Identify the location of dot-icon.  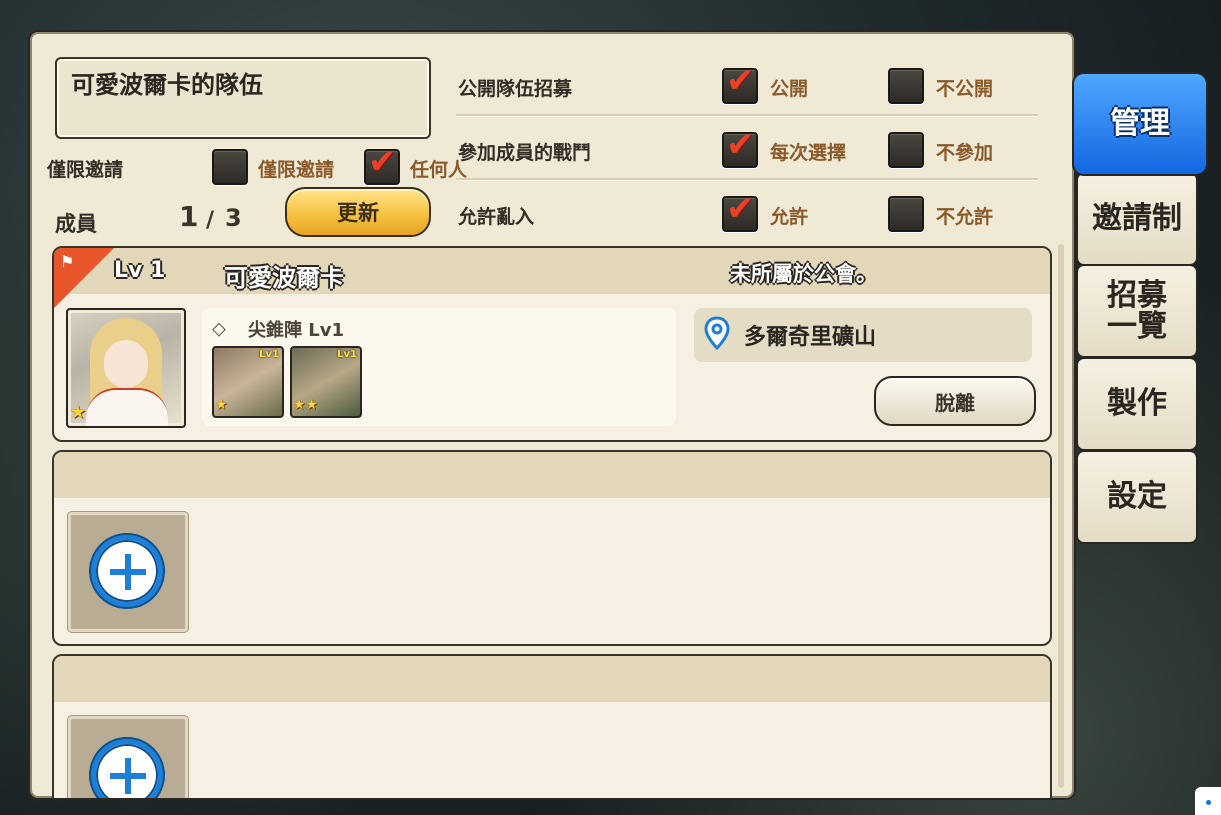
(1208, 802).